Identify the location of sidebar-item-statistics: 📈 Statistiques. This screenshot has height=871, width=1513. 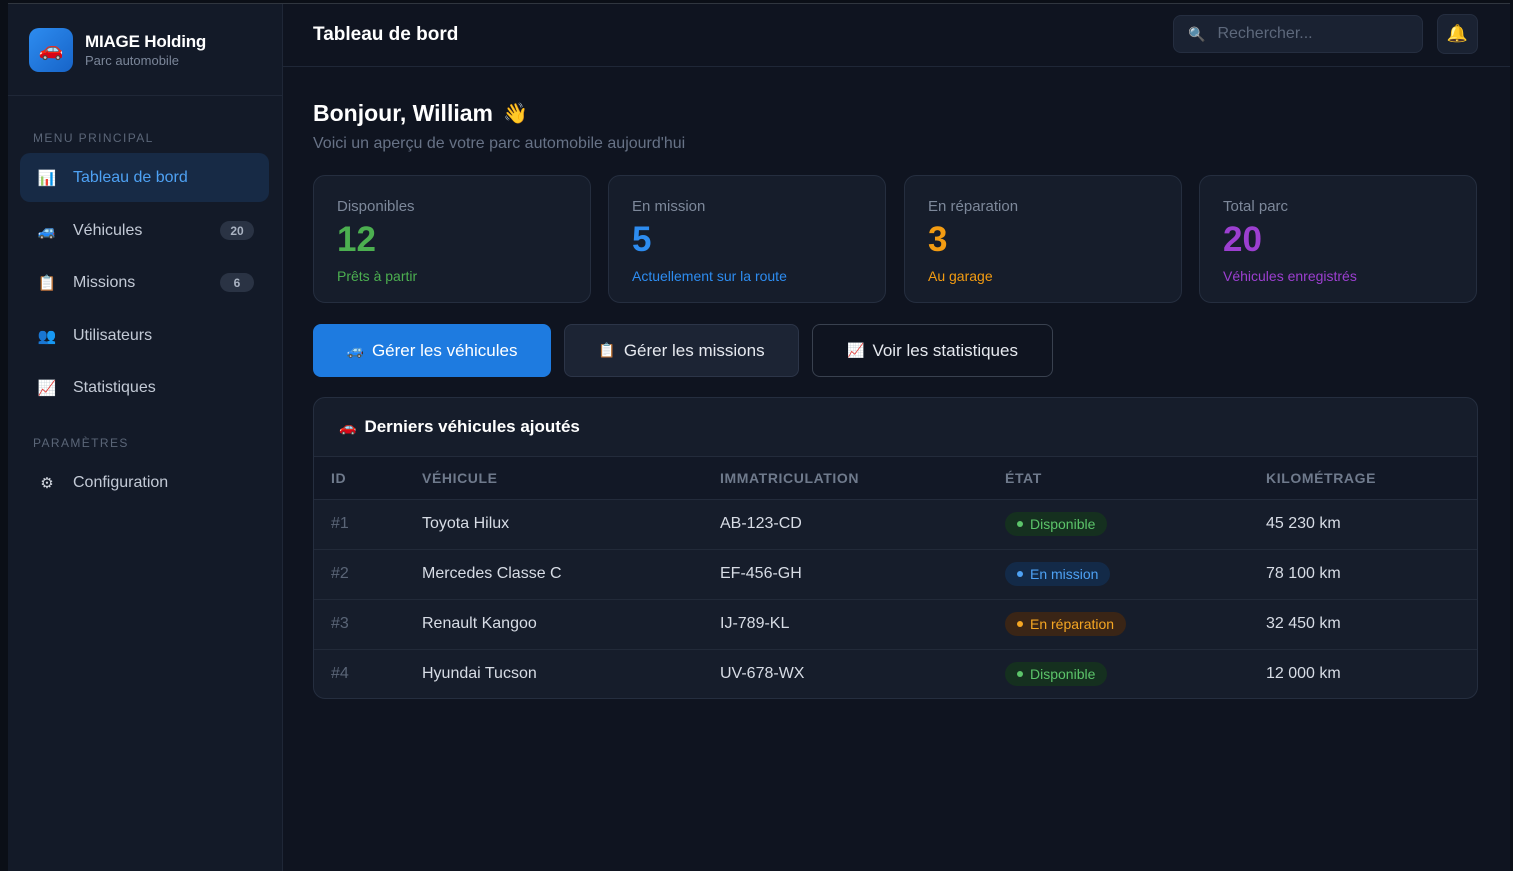
(144, 387).